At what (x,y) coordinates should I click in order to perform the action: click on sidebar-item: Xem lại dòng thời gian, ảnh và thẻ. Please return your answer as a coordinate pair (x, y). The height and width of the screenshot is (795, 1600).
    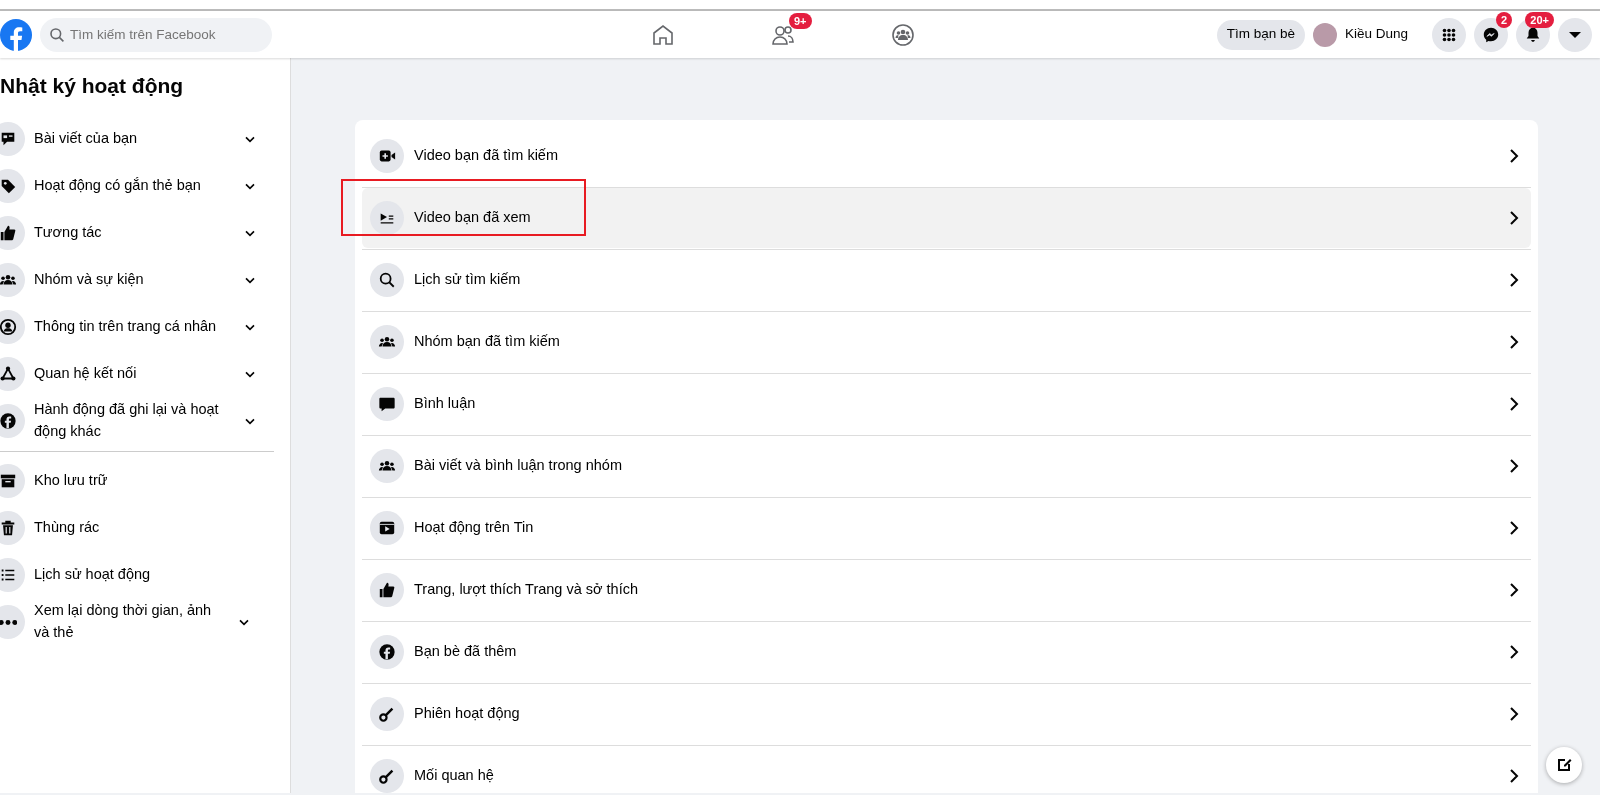
    Looking at the image, I should click on (135, 622).